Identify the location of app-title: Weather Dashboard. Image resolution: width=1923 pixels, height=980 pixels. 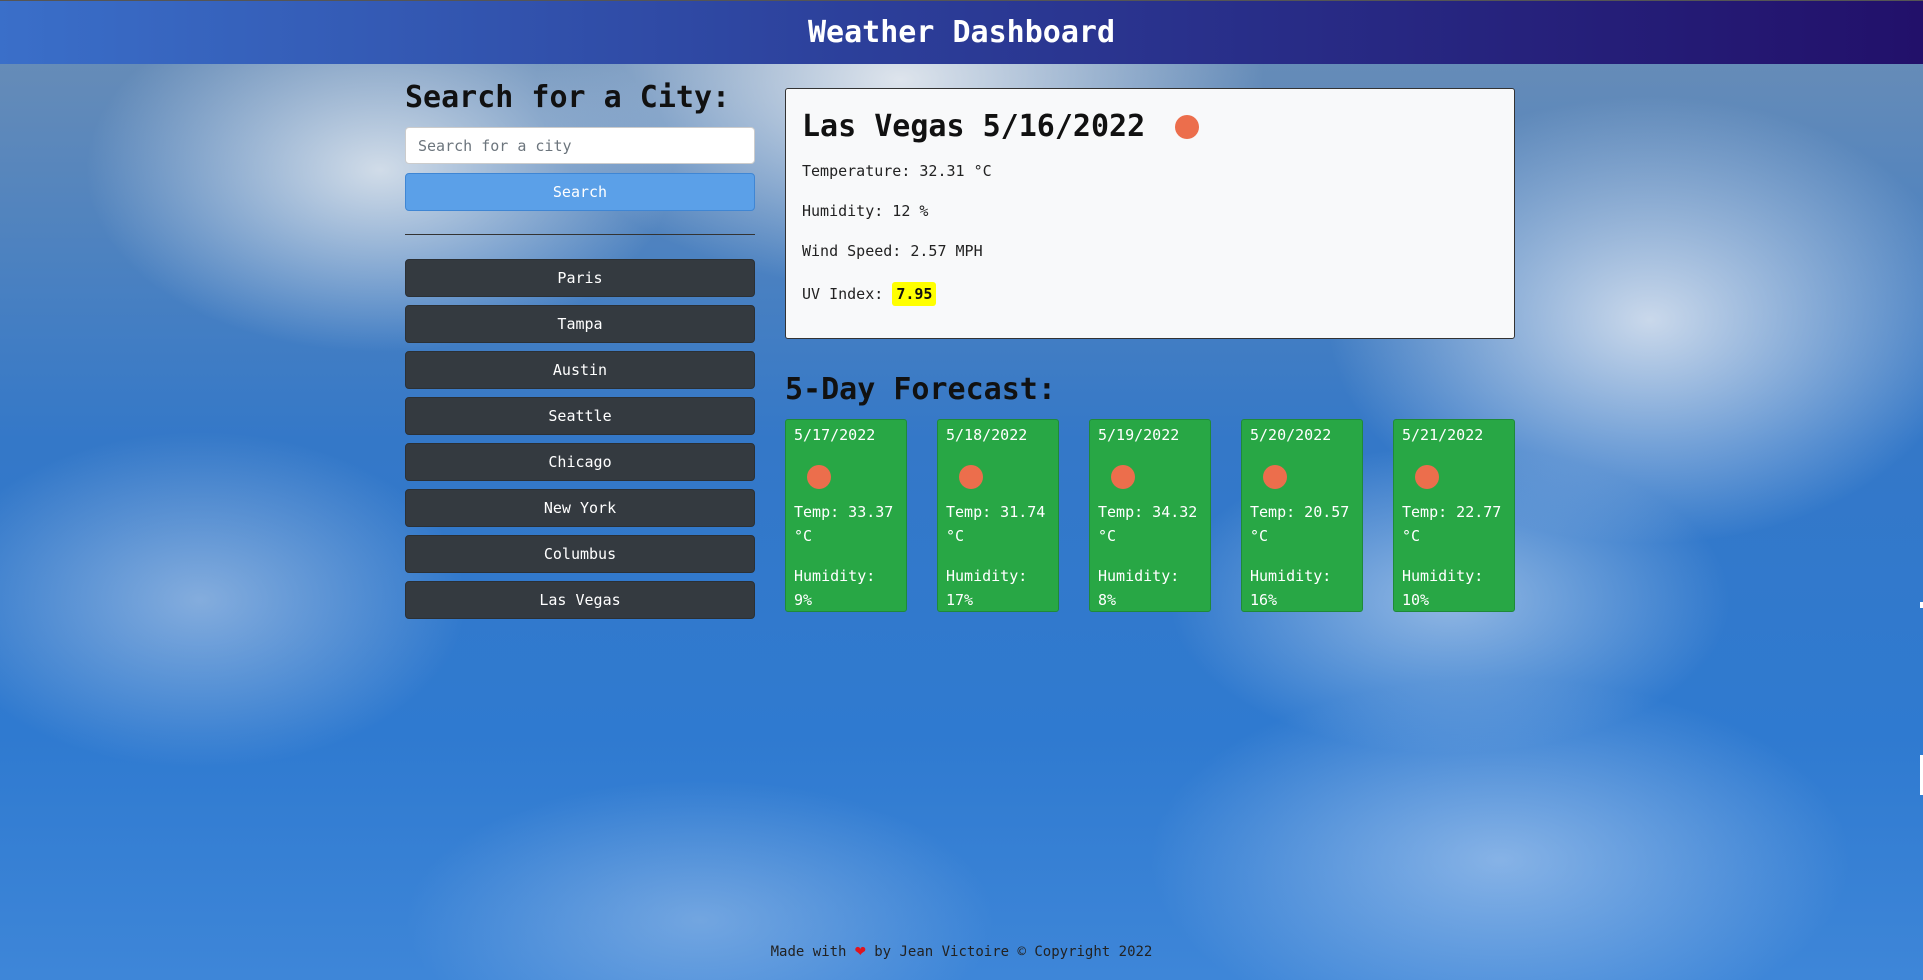
(961, 32).